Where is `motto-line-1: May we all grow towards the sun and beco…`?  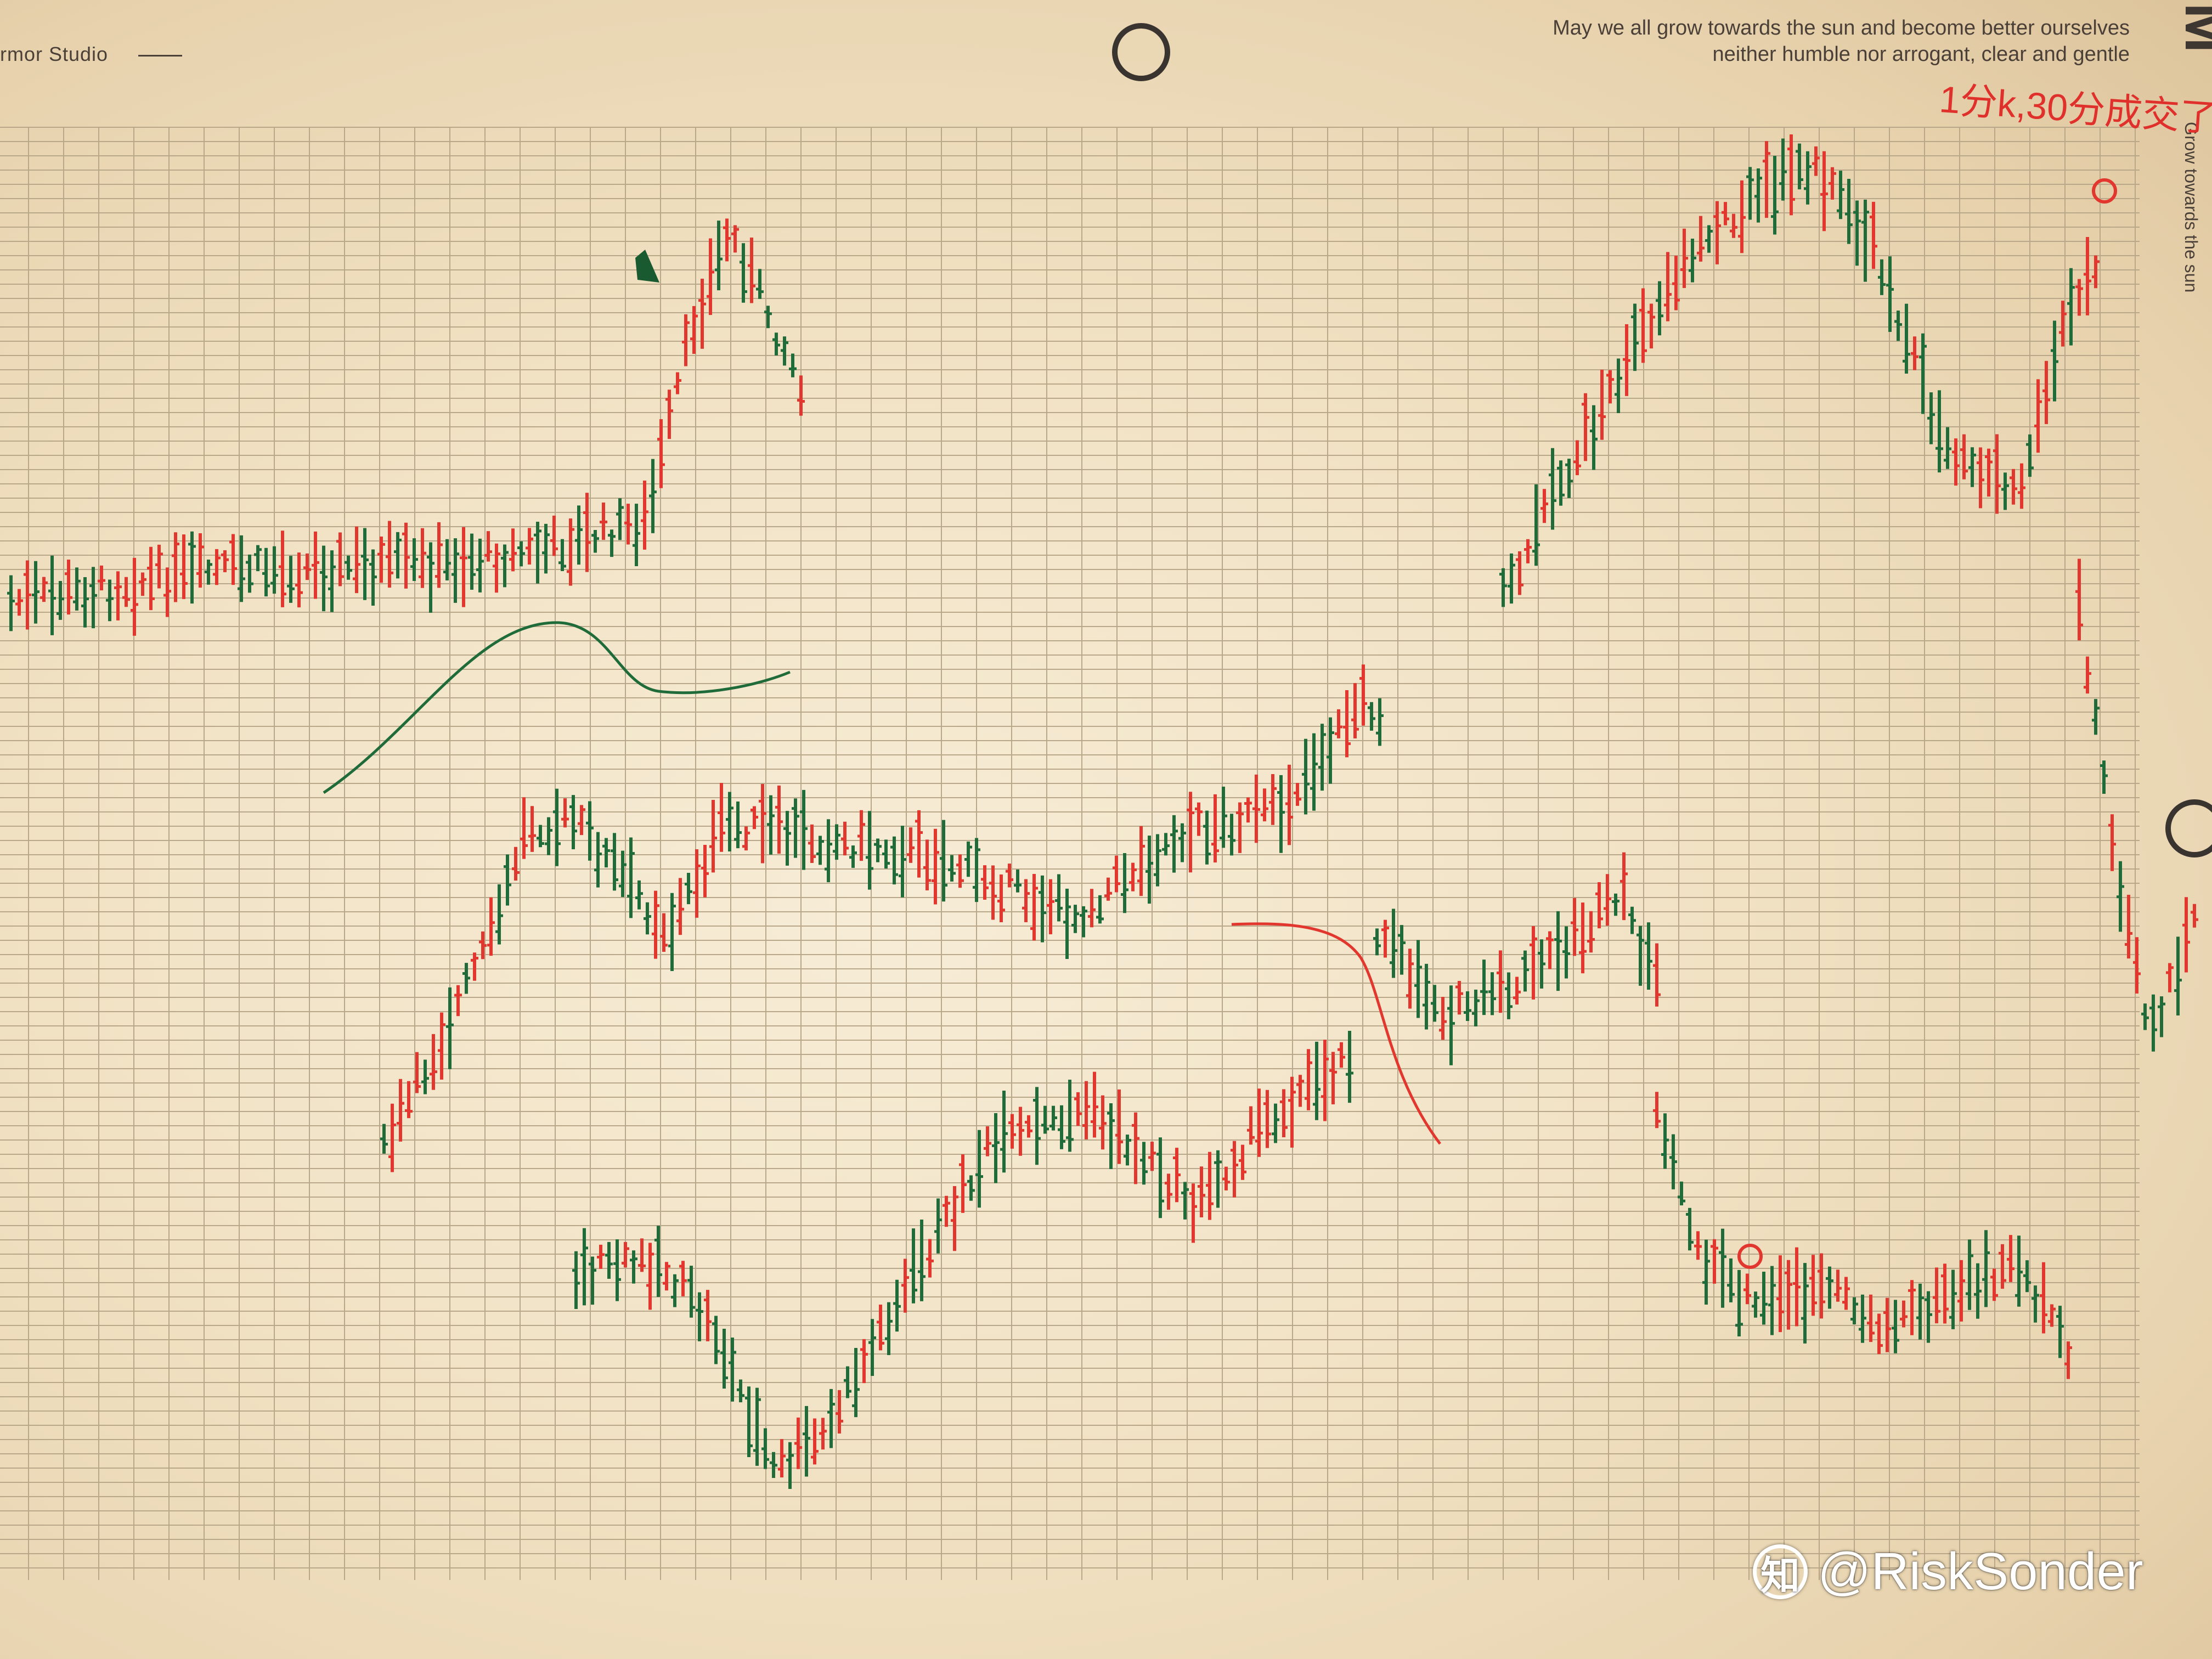
motto-line-1: May we all grow towards the sun and beco… is located at coordinates (1841, 28).